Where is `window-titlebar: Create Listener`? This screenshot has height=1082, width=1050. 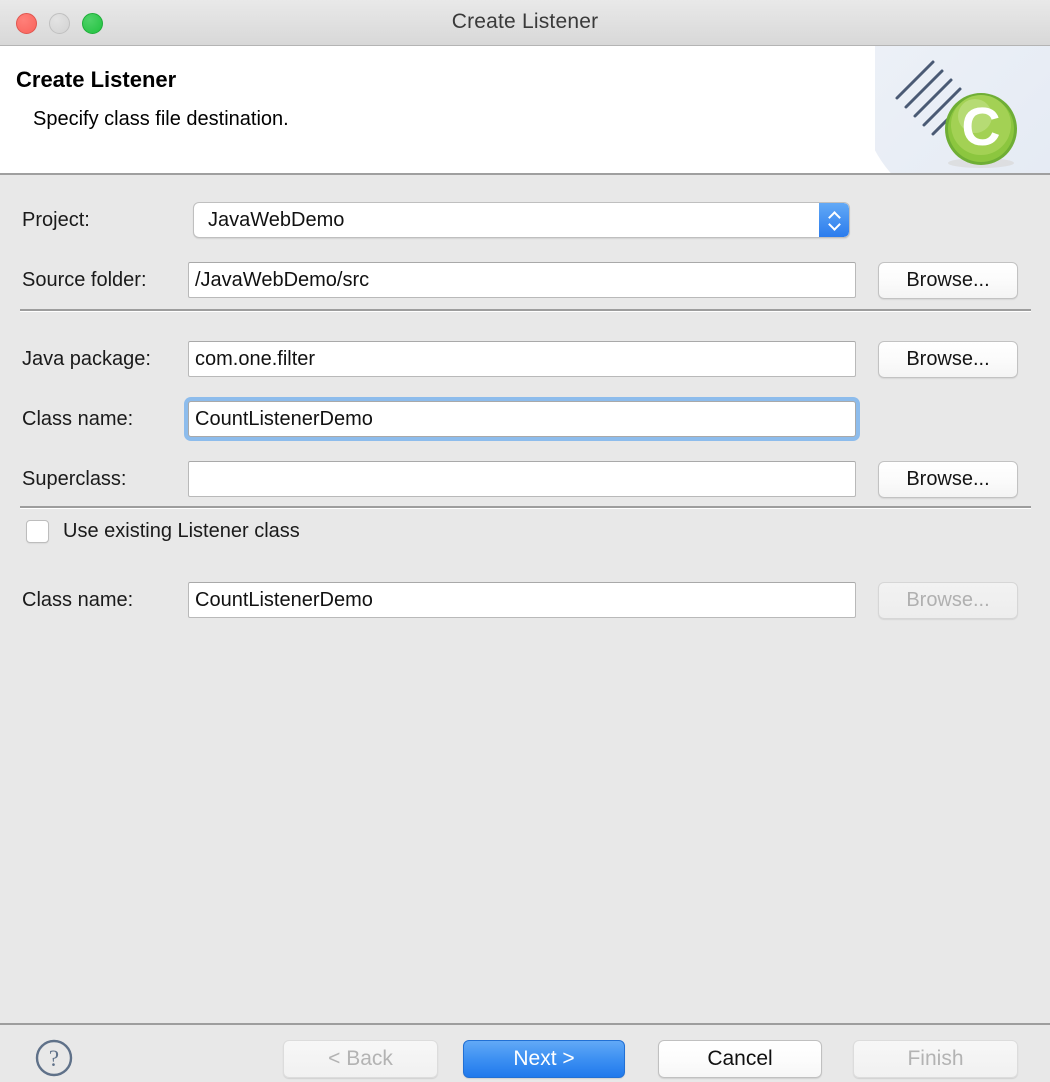
window-titlebar: Create Listener is located at coordinates (525, 23).